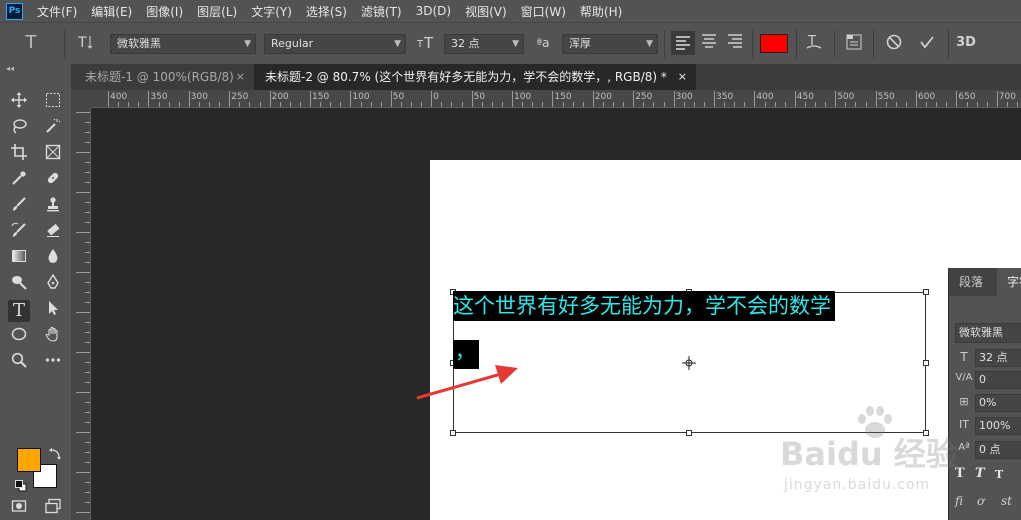 This screenshot has height=520, width=1021. What do you see at coordinates (998, 426) in the screenshot?
I see `vertical-scale-field: 100%` at bounding box center [998, 426].